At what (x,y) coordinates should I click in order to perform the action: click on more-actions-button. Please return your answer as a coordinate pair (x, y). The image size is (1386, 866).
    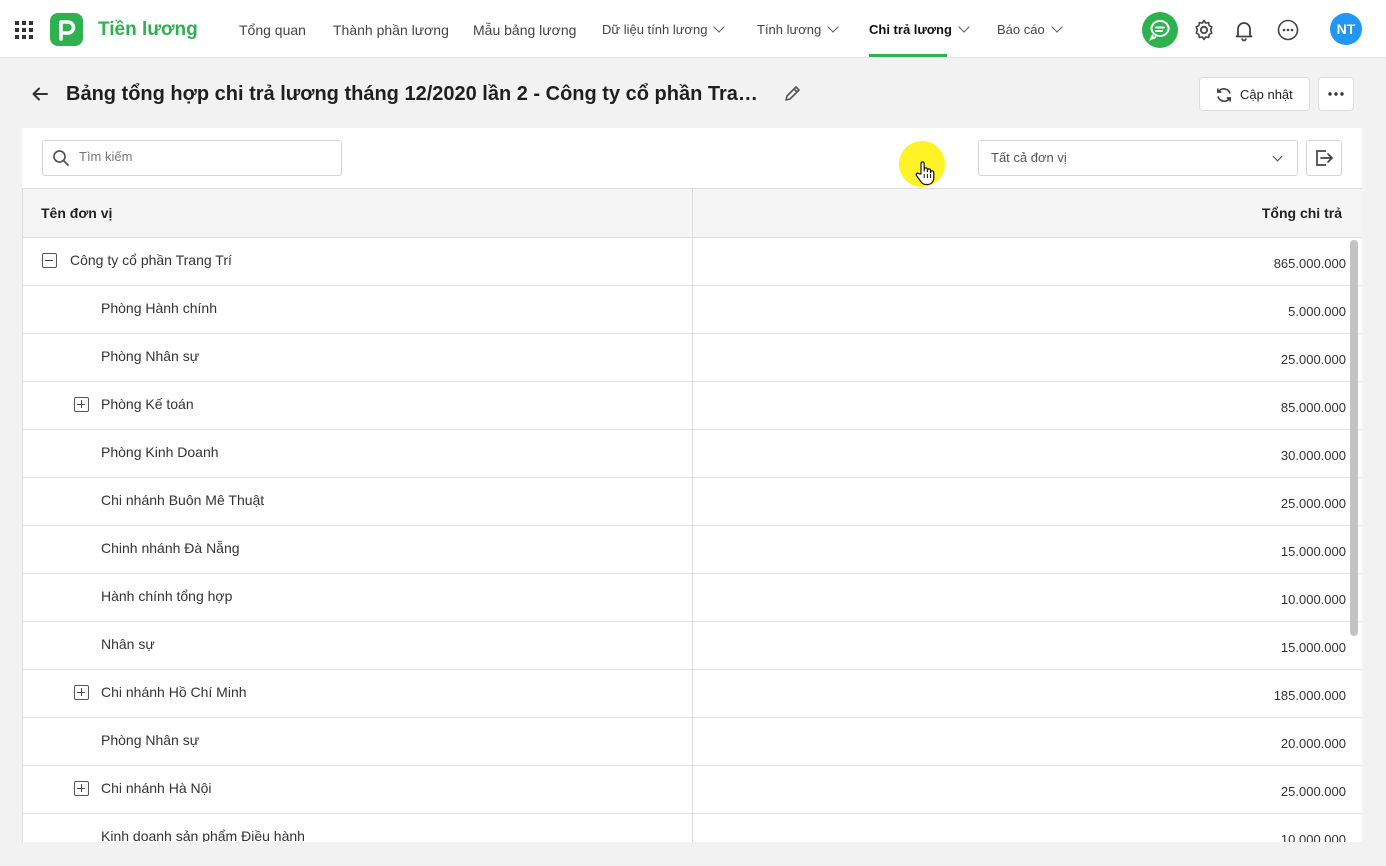
    Looking at the image, I should click on (1336, 94).